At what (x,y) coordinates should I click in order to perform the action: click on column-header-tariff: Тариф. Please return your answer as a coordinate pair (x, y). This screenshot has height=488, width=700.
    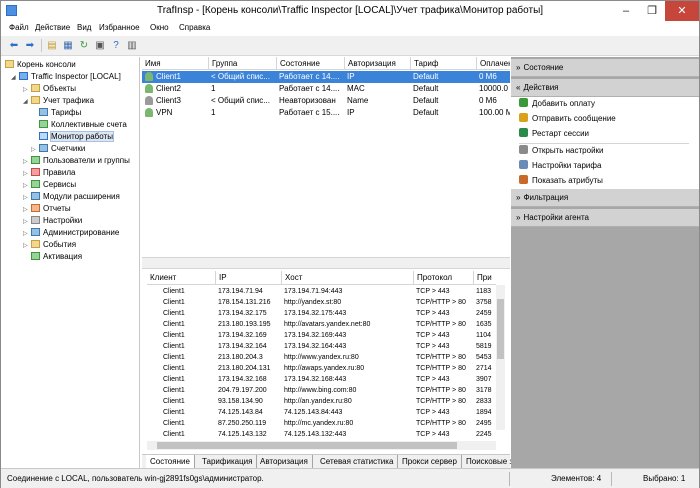
    Looking at the image, I should click on (424, 63).